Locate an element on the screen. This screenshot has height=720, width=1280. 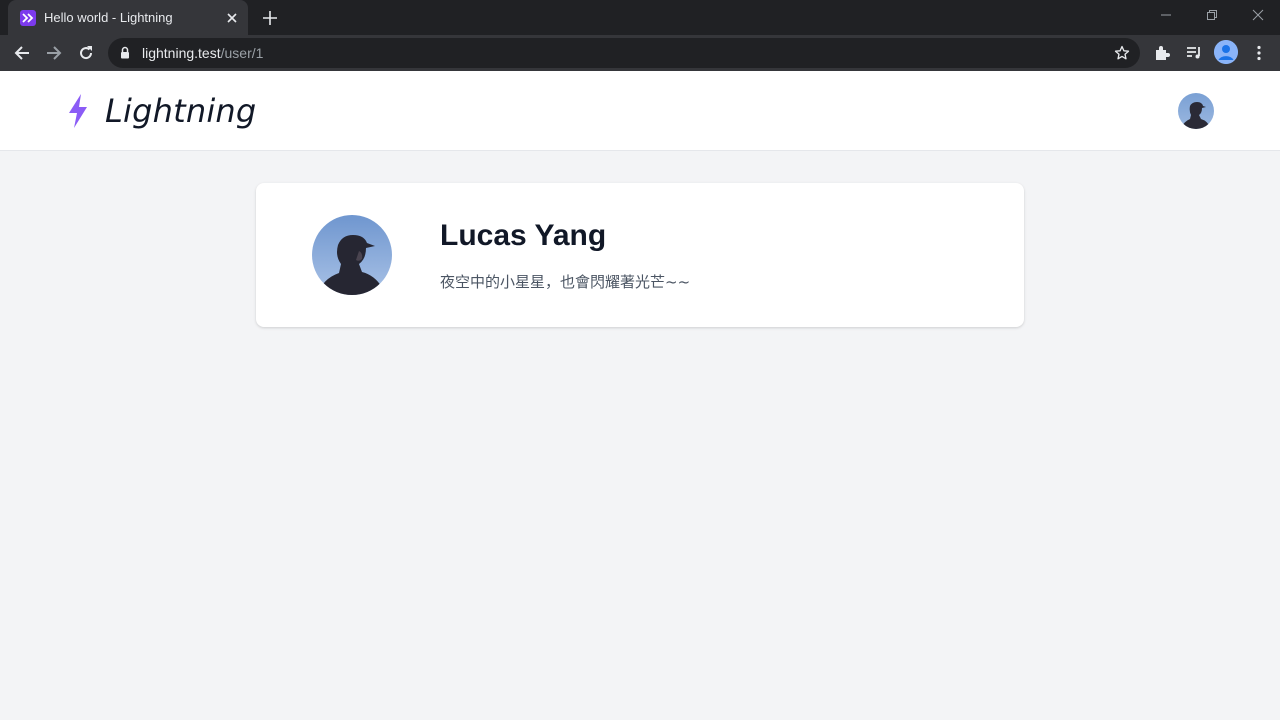
address-bar: lightning.test/user/1 is located at coordinates (624, 53).